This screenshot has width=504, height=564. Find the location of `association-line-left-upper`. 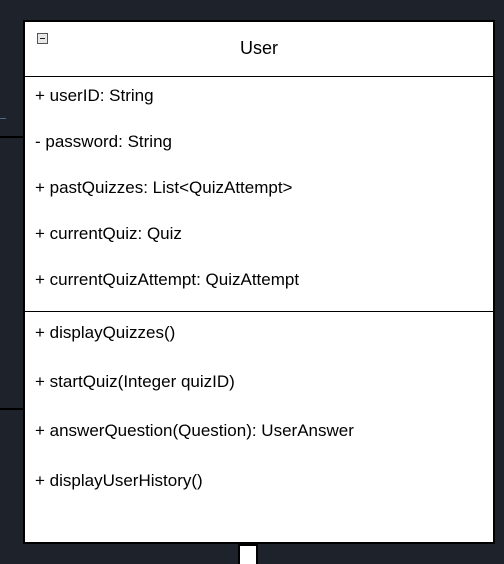

association-line-left-upper is located at coordinates (11, 137).